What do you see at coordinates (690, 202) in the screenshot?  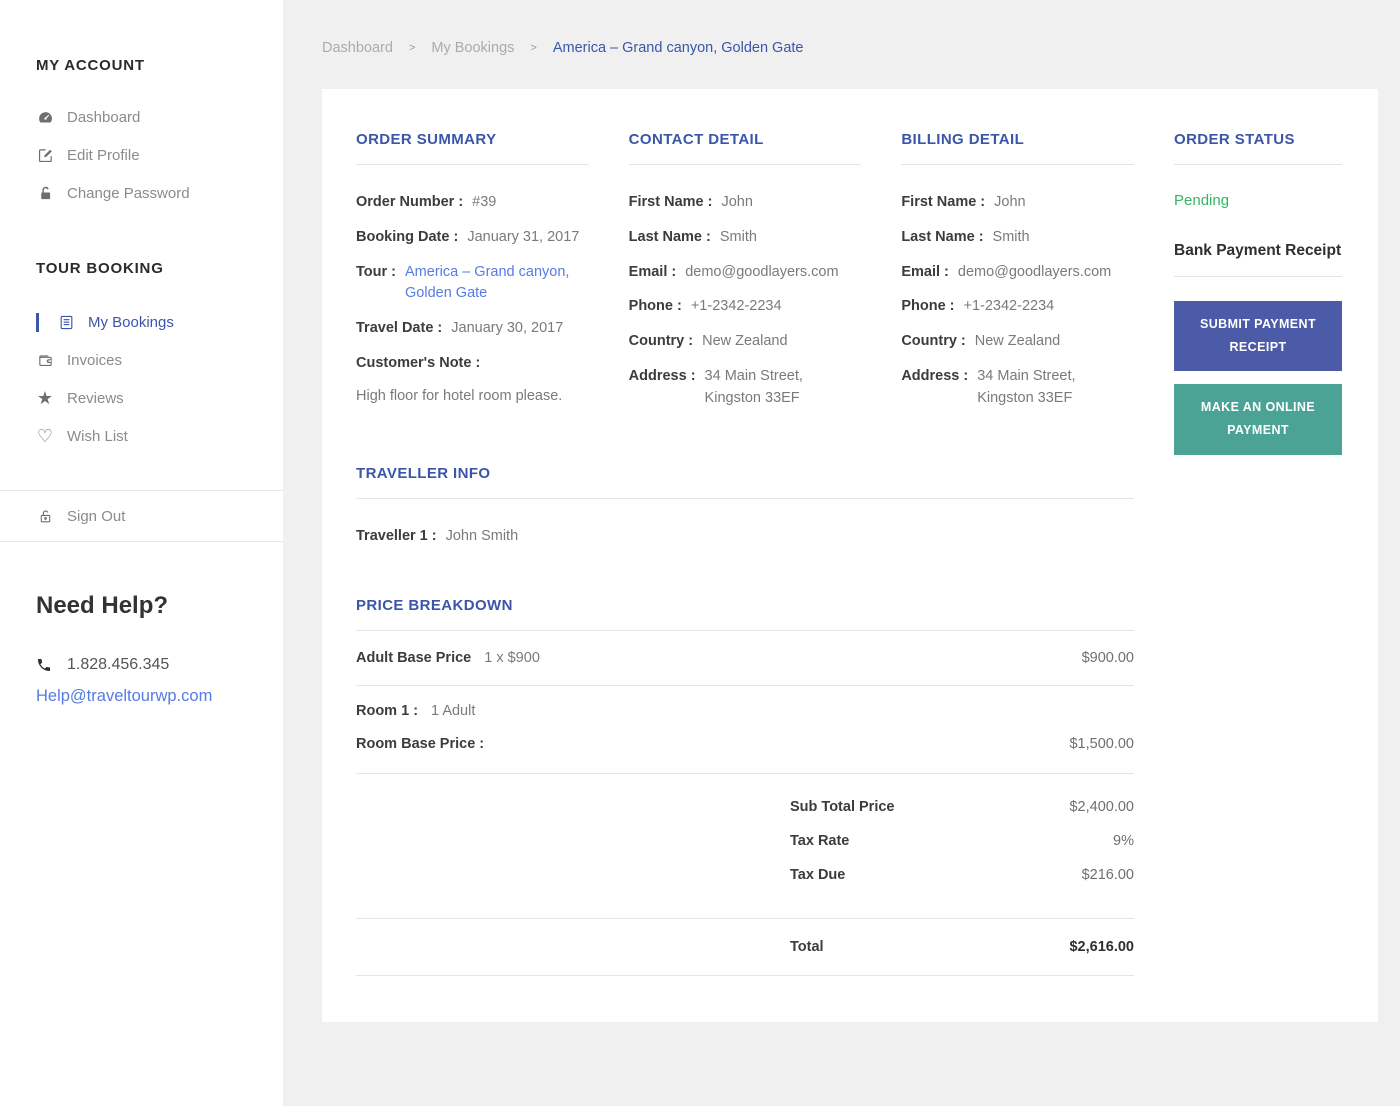 I see `contact-first-name-field: First Name : John` at bounding box center [690, 202].